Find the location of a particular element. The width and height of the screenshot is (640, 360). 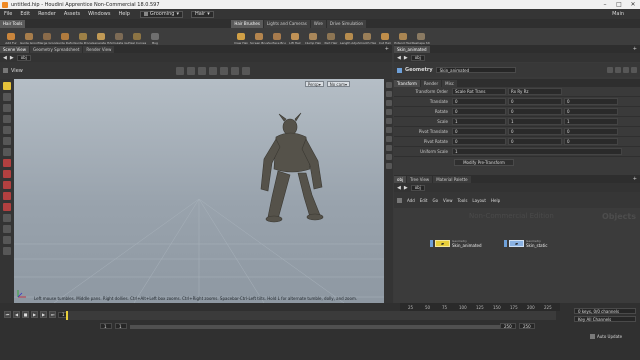

timeline-ruler: 25 50 75 100 125 150 175 200 225 is located at coordinates (480, 307).